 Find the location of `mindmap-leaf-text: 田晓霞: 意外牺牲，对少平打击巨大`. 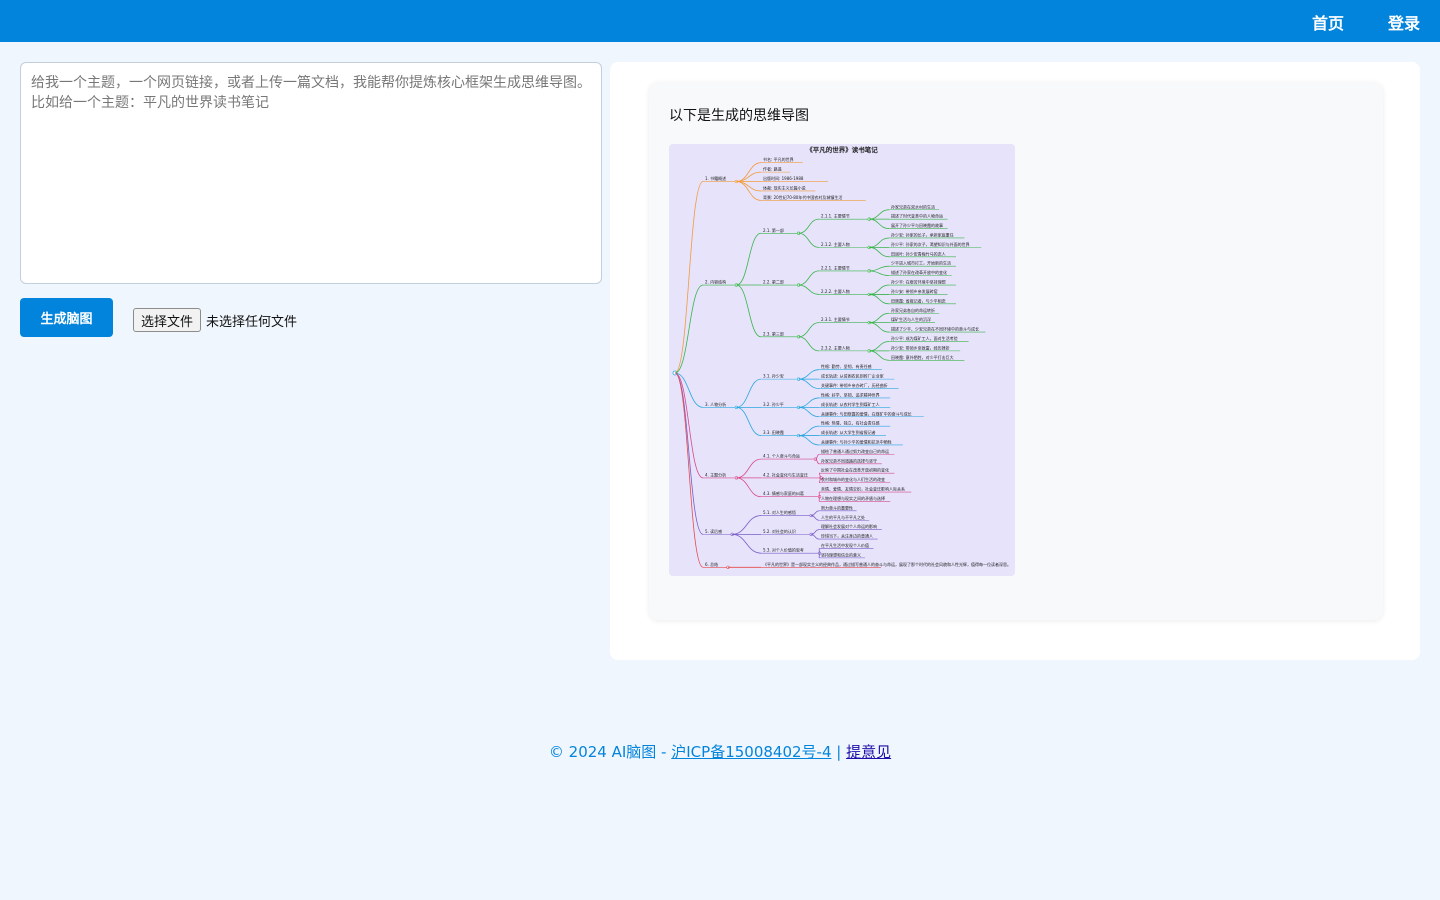

mindmap-leaf-text: 田晓霞: 意外牺牲，对少平打击巨大 is located at coordinates (922, 357).